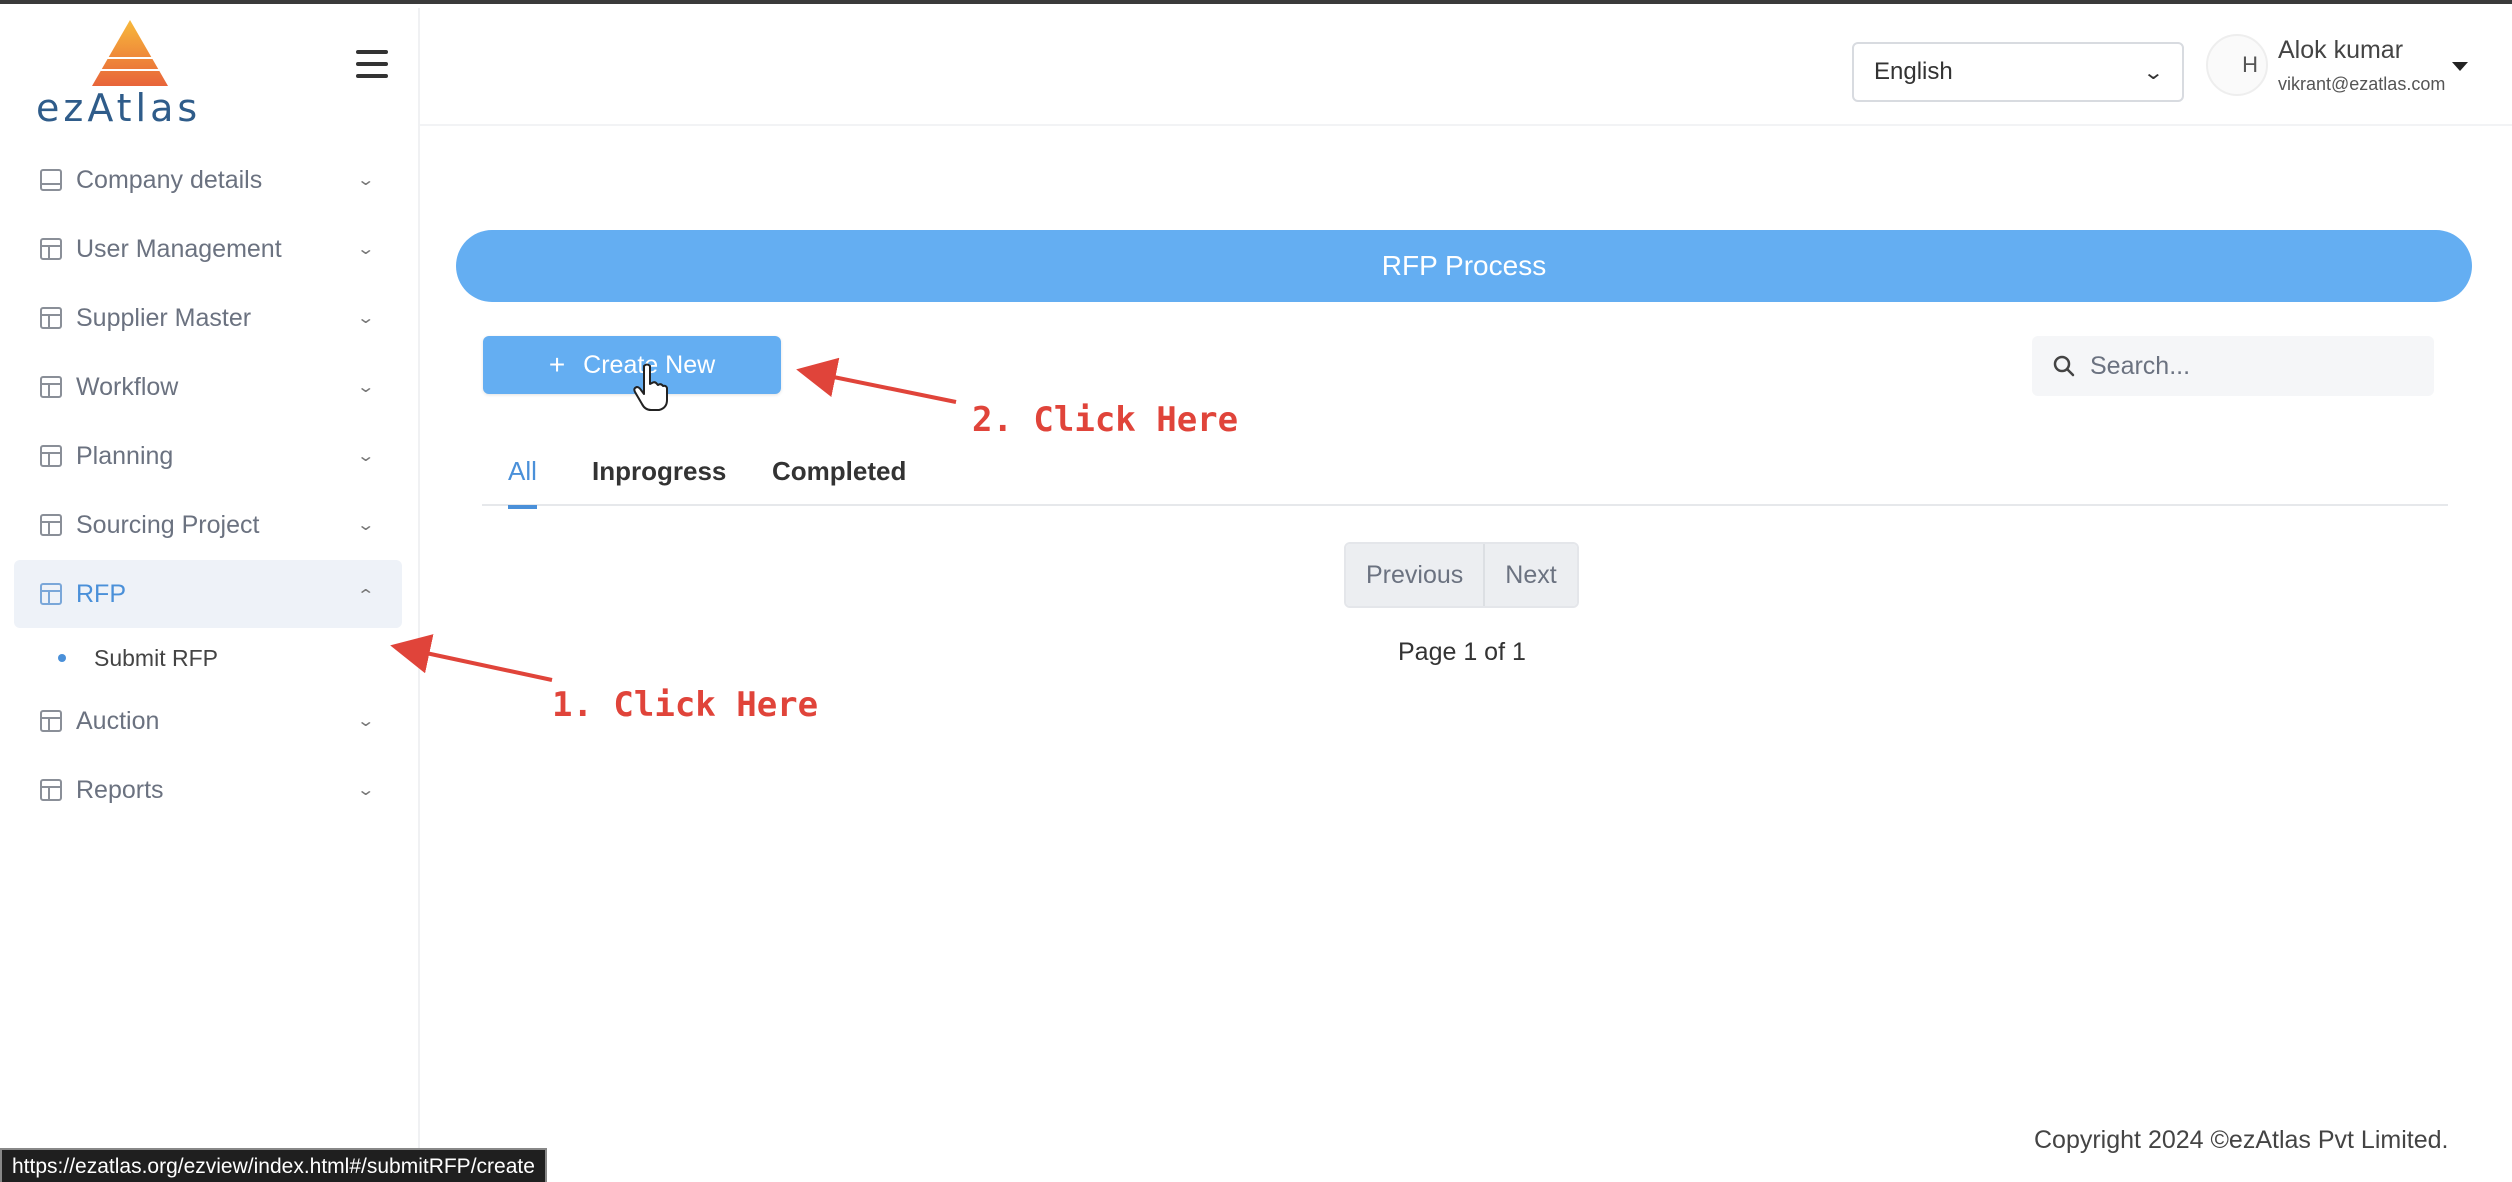  Describe the element at coordinates (127, 386) in the screenshot. I see `sidebar-item-label: Workflow` at that location.